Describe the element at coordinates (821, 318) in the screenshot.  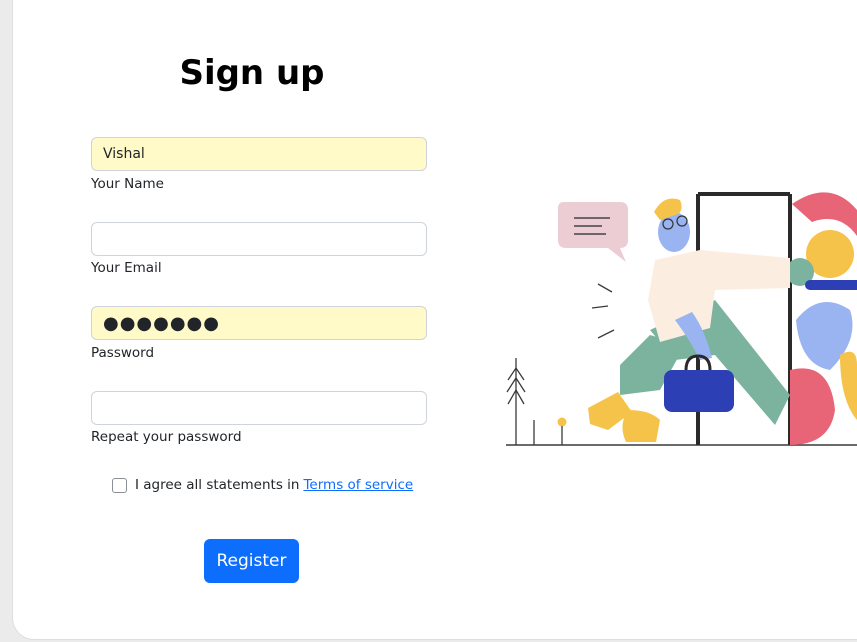
I see `abstract-shapes` at that location.